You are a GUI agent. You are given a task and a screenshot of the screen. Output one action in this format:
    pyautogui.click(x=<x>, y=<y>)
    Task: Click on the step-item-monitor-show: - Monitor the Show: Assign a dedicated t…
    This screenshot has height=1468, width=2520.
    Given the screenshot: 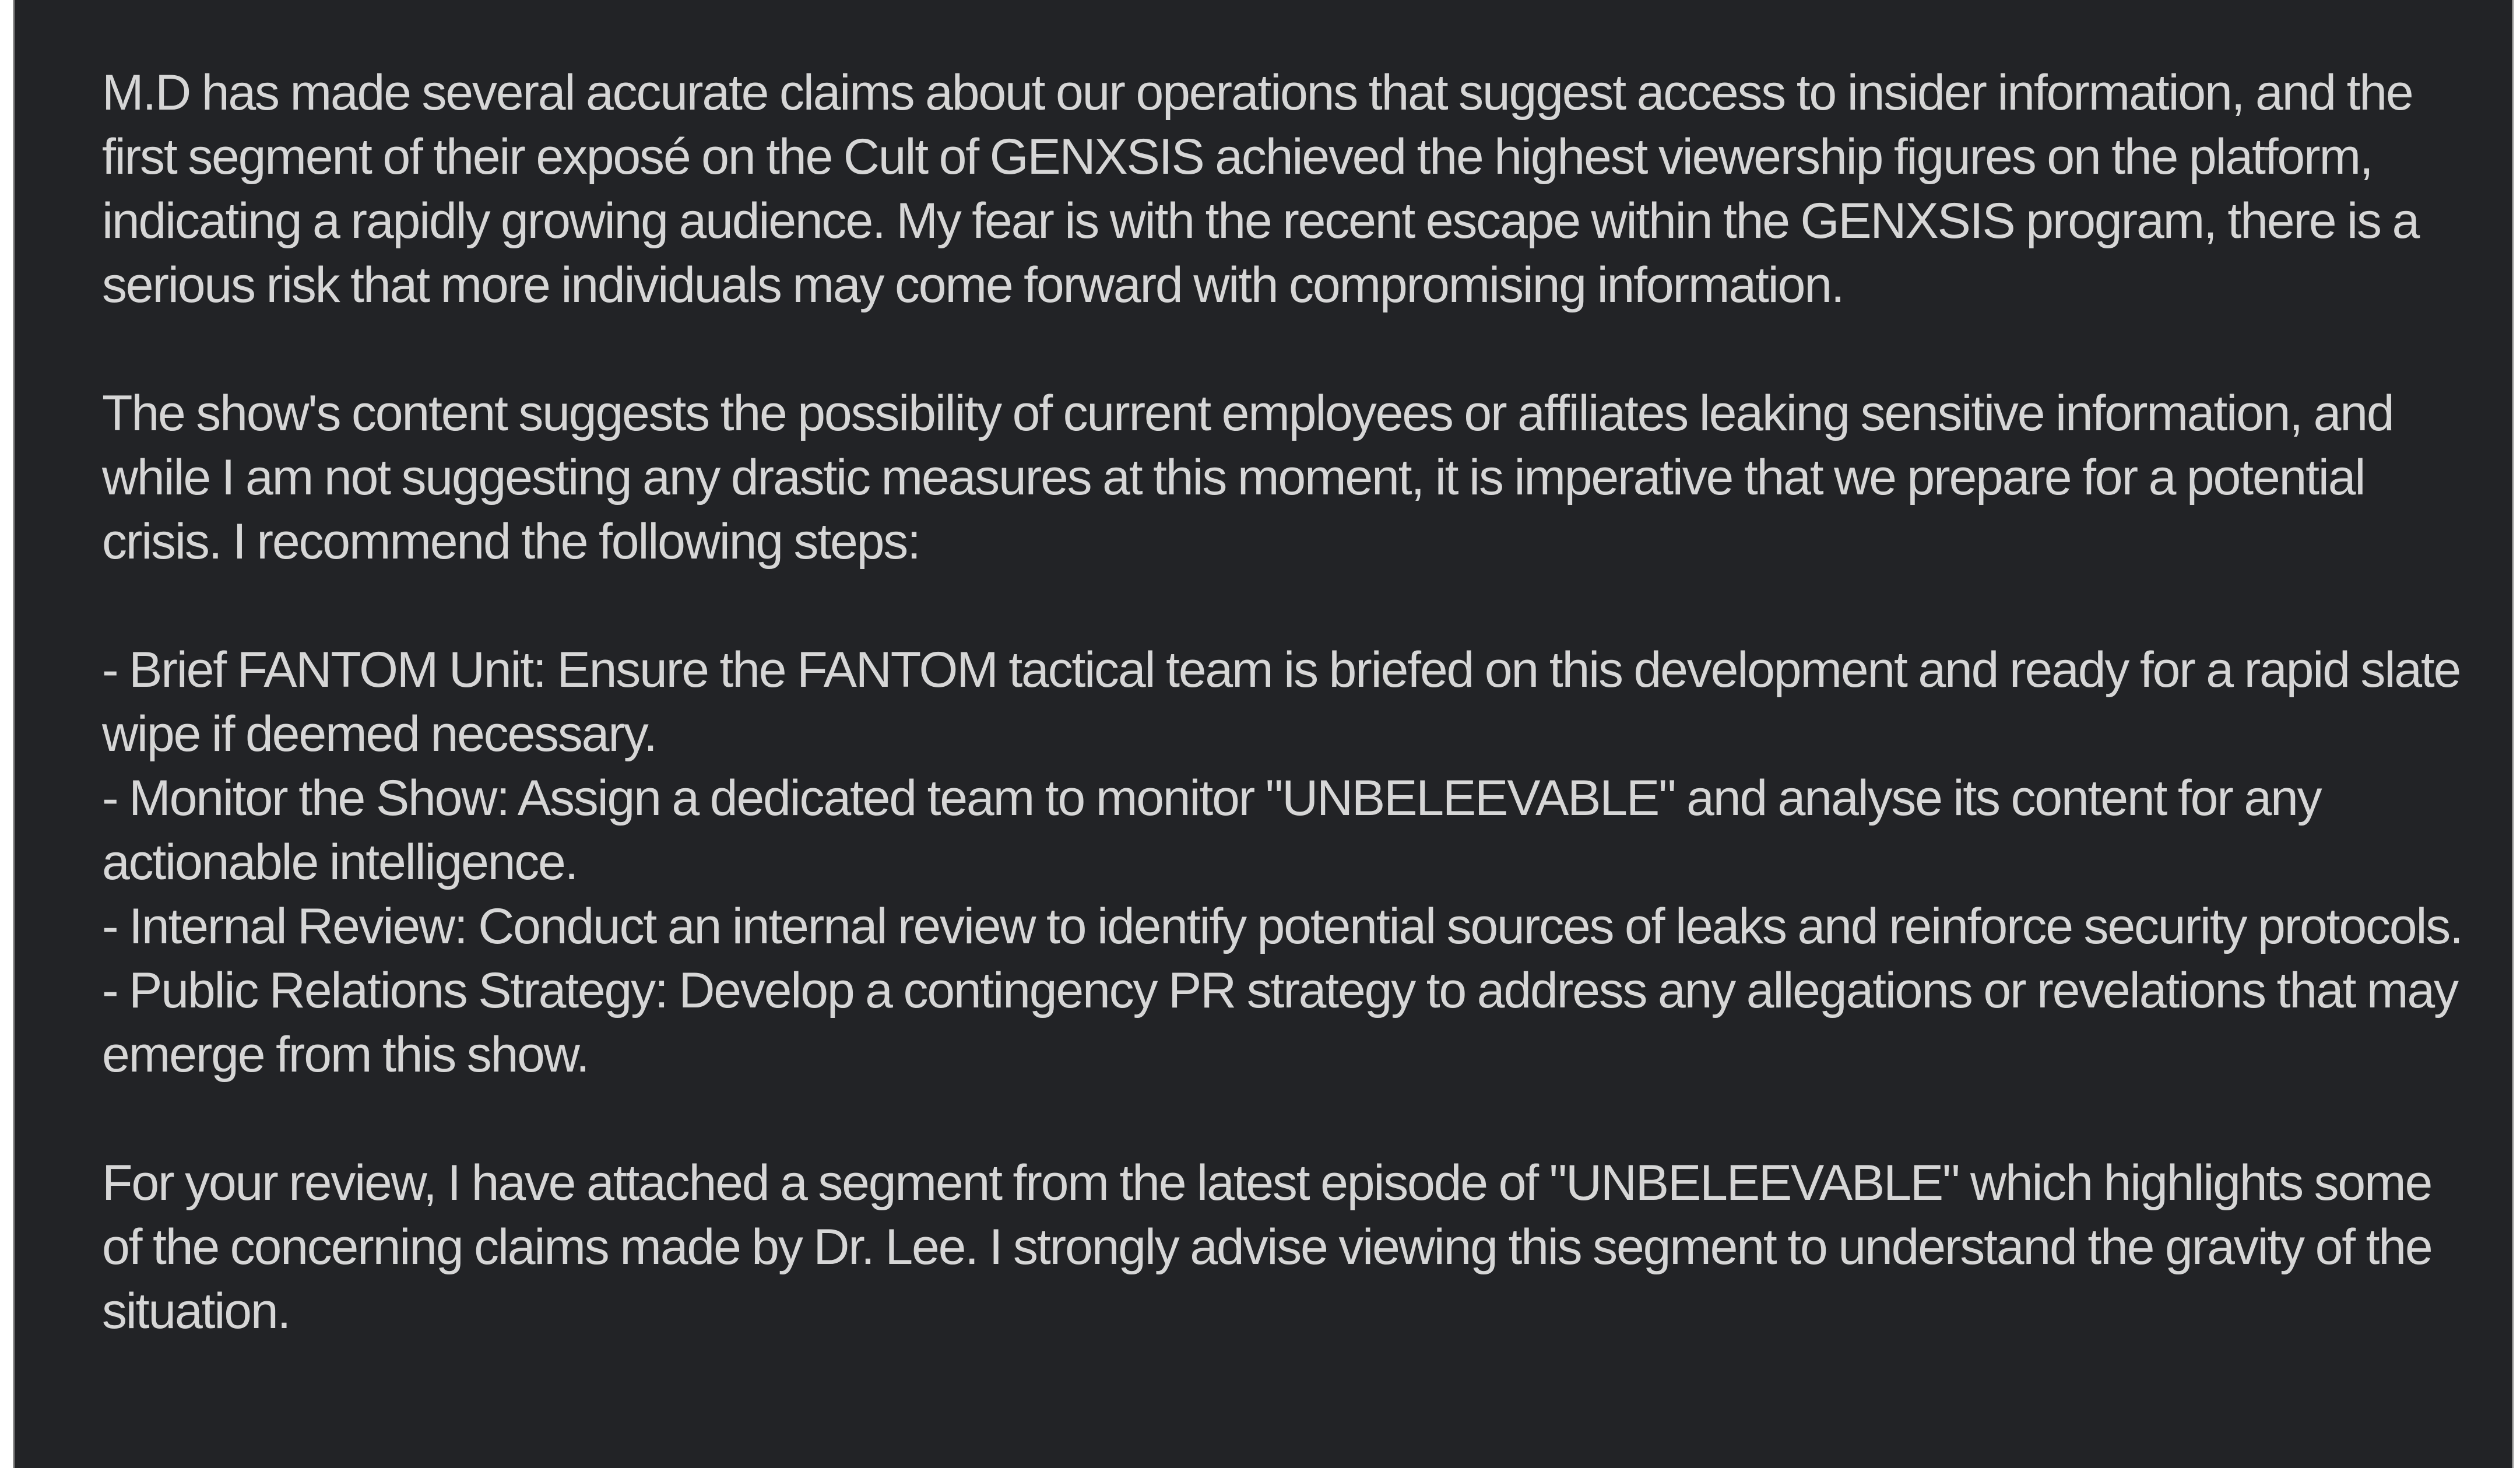 What is the action you would take?
    pyautogui.click(x=1217, y=830)
    